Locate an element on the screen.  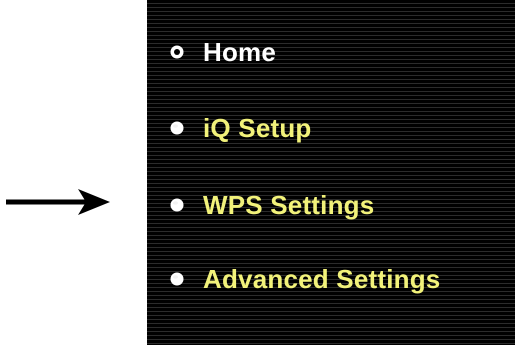
menu-item-advanced-settings: Advanced Settings is located at coordinates (304, 279).